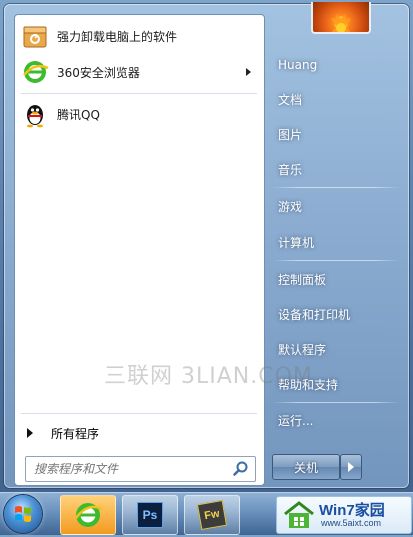 The height and width of the screenshot is (537, 413). What do you see at coordinates (337, 99) in the screenshot?
I see `documents-link: 文档` at bounding box center [337, 99].